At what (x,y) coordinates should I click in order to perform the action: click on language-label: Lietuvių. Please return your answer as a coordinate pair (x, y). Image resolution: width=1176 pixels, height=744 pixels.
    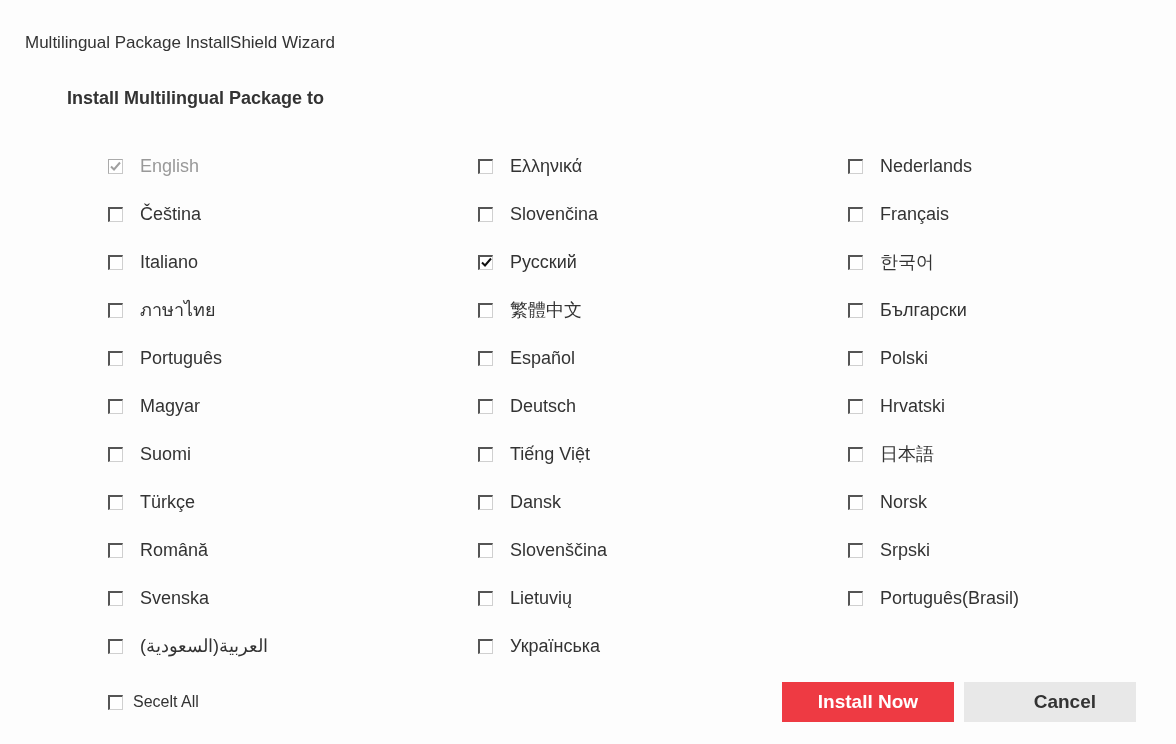
    Looking at the image, I should click on (541, 598).